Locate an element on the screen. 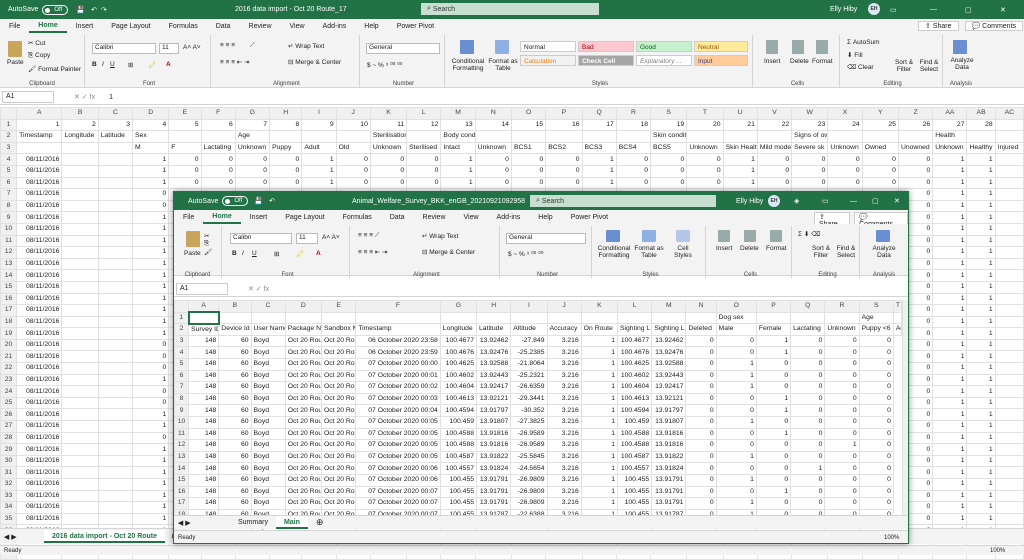 The width and height of the screenshot is (1024, 560). front-menu-formulas: Formulas is located at coordinates (357, 217).